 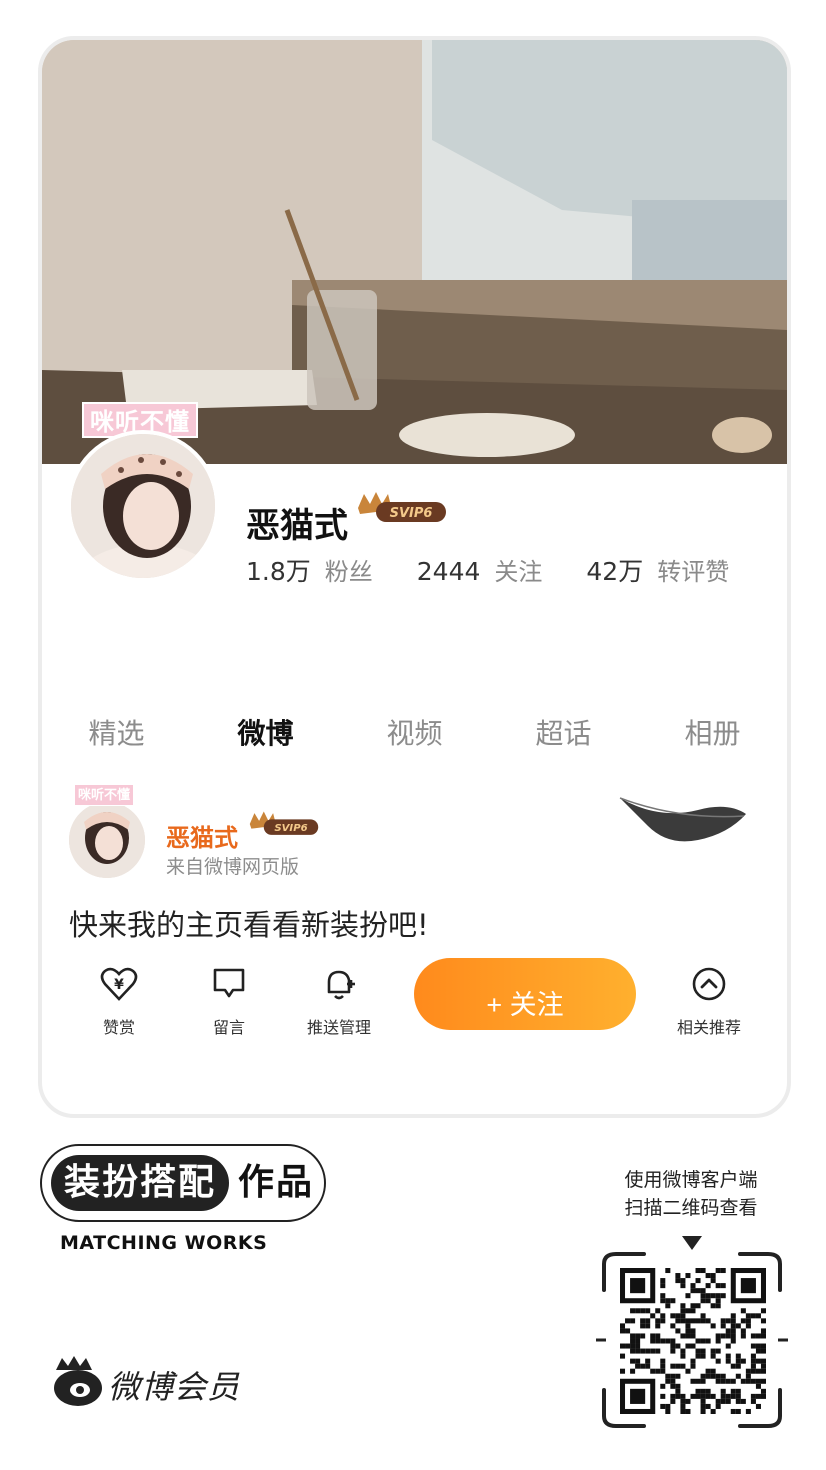 I want to click on stat-value: 1.8万, so click(x=278, y=571).